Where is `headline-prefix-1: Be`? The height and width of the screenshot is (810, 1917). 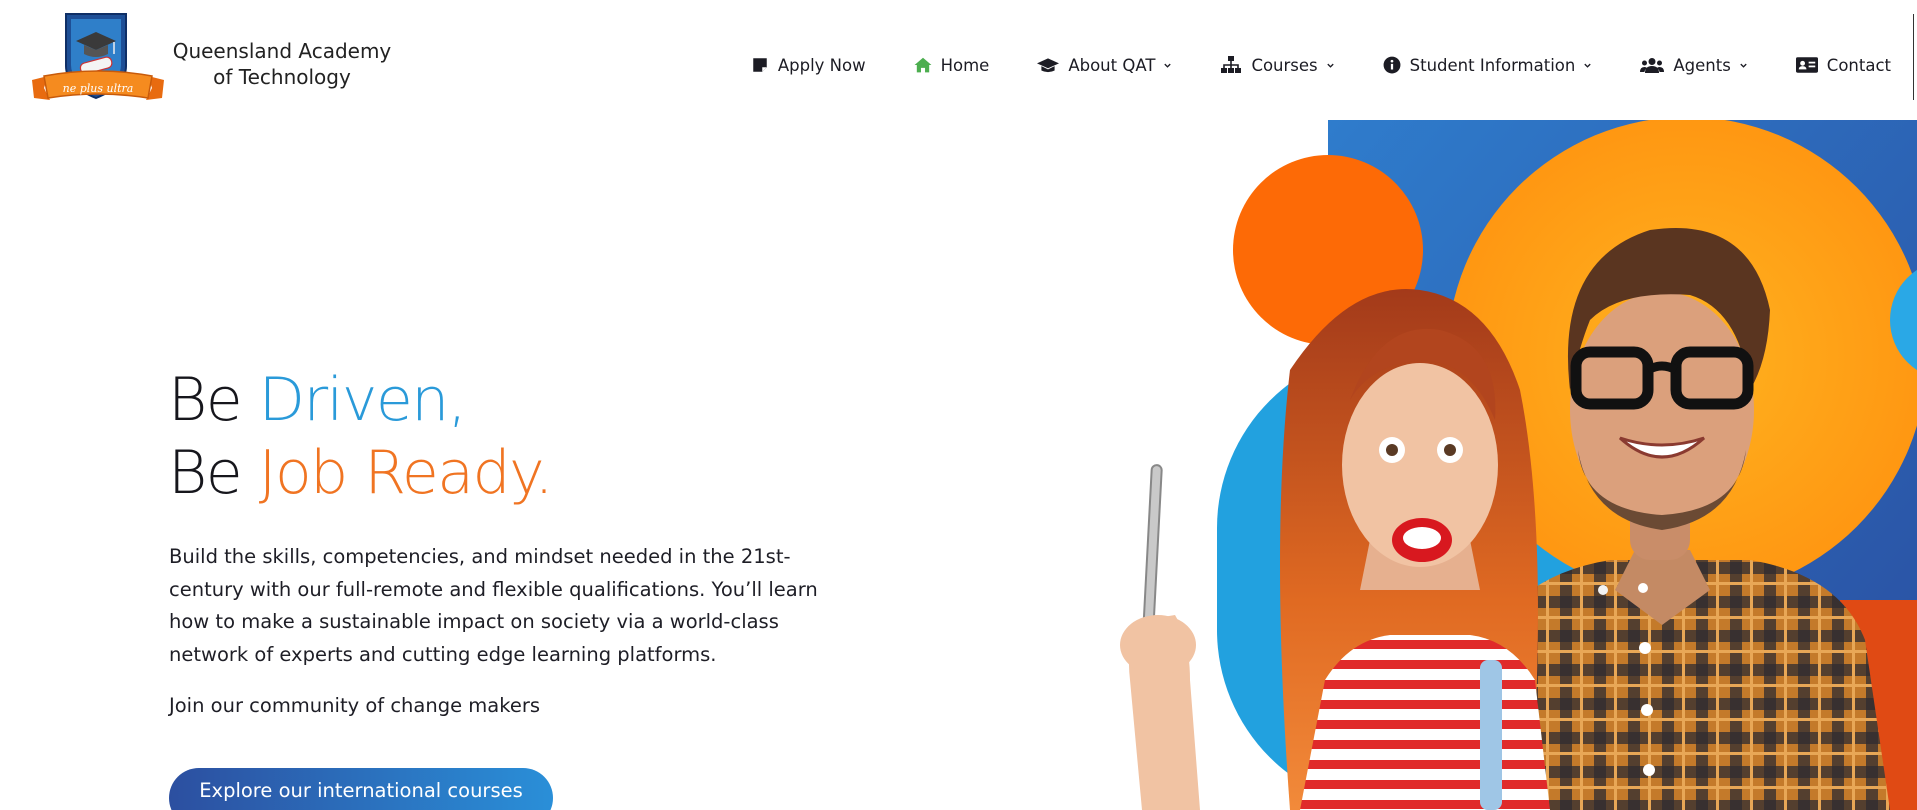 headline-prefix-1: Be is located at coordinates (213, 400).